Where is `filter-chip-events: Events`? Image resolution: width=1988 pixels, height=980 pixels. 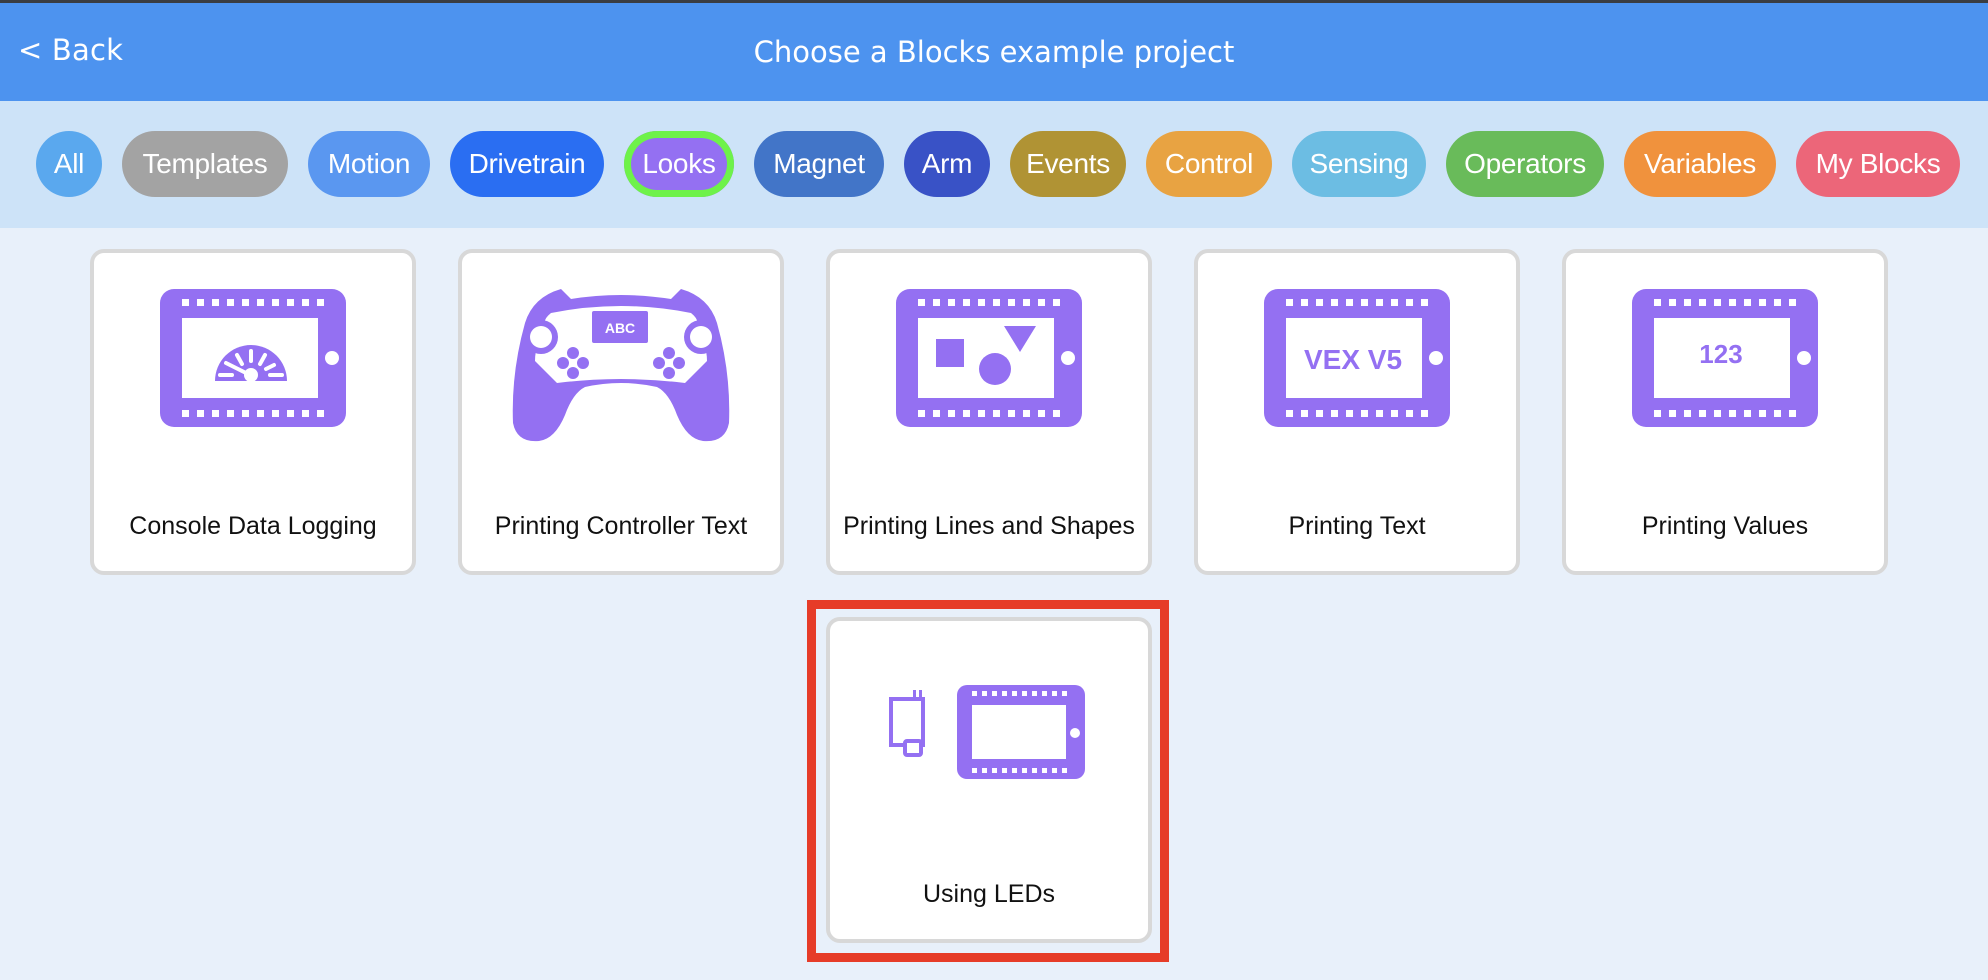 filter-chip-events: Events is located at coordinates (1068, 164).